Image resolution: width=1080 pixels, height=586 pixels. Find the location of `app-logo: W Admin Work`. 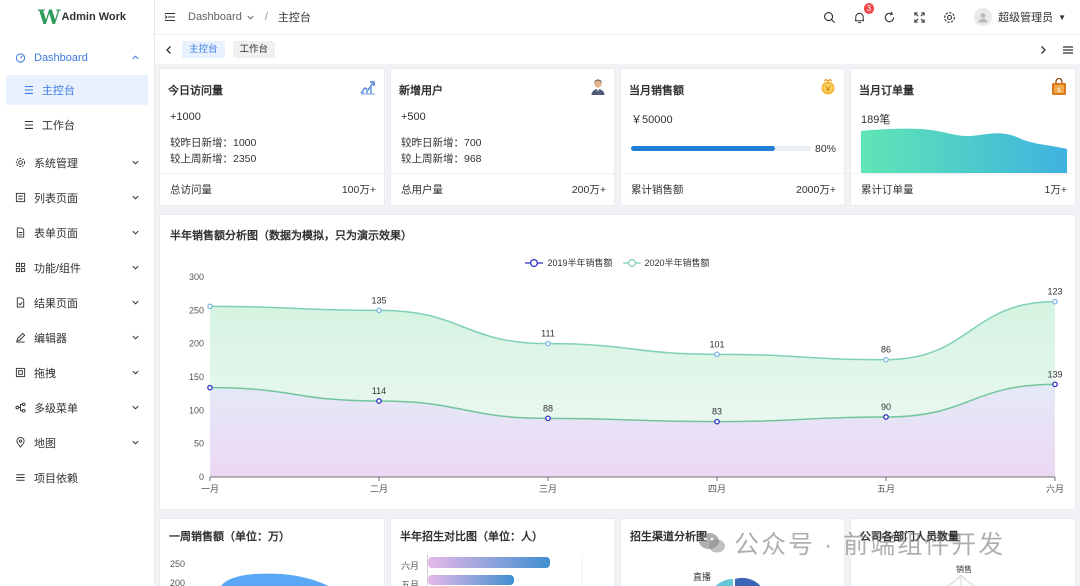

app-logo: W Admin Work is located at coordinates (77, 17).